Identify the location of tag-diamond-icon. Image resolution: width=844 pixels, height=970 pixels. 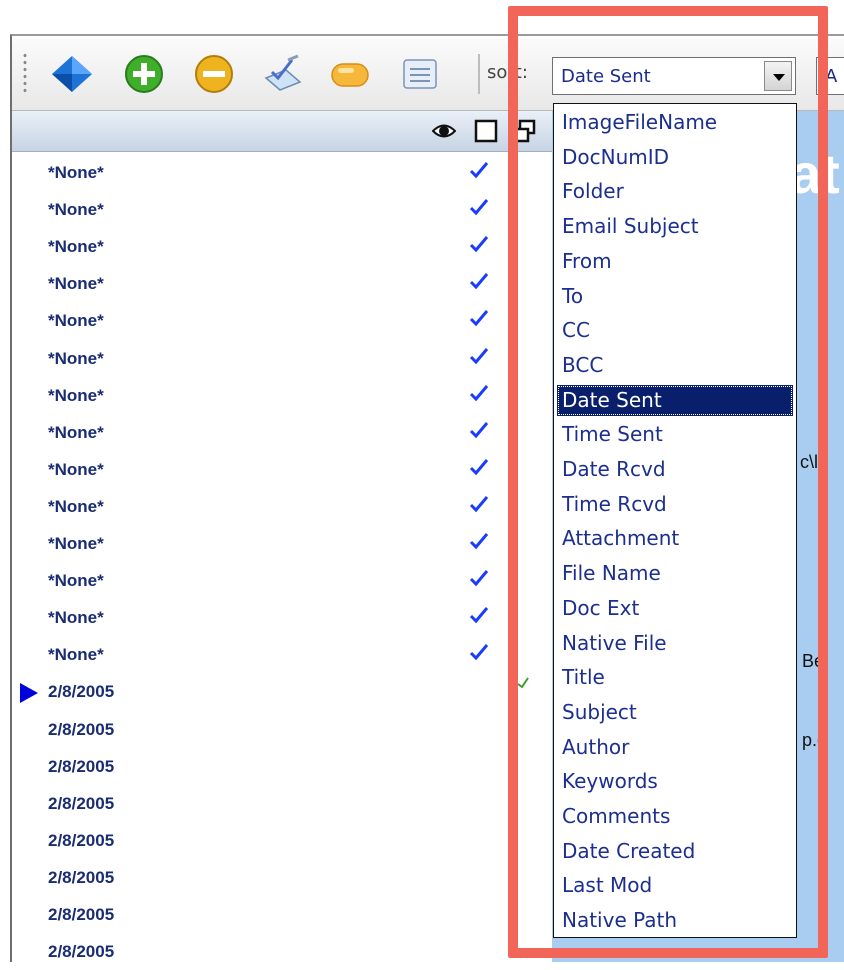
(72, 74).